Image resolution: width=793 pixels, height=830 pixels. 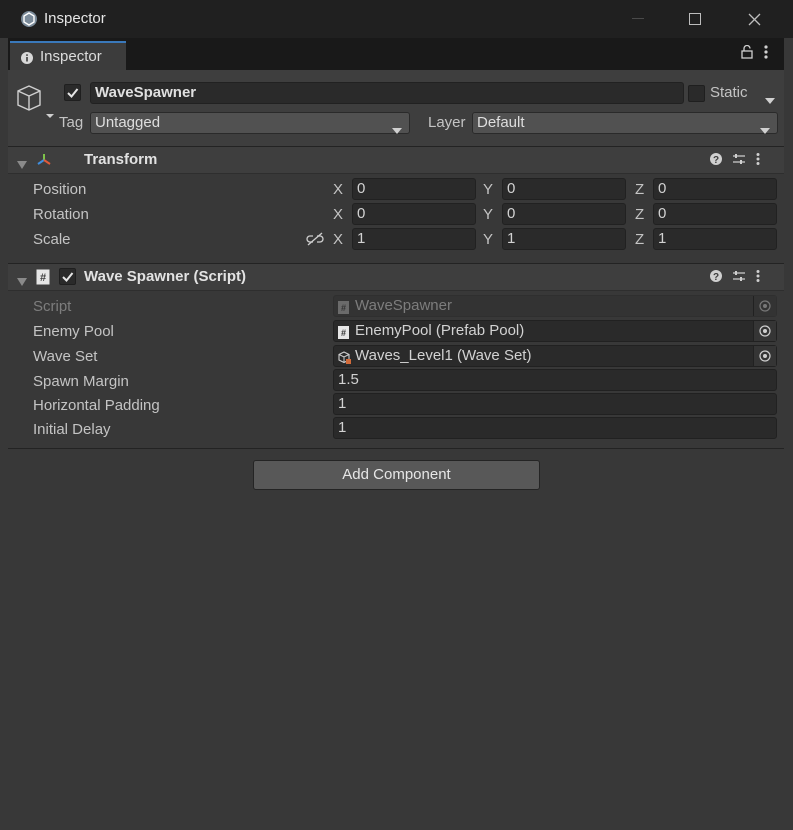 I want to click on wave-set-value: Waves_Level1 (Wave Set), so click(x=443, y=355).